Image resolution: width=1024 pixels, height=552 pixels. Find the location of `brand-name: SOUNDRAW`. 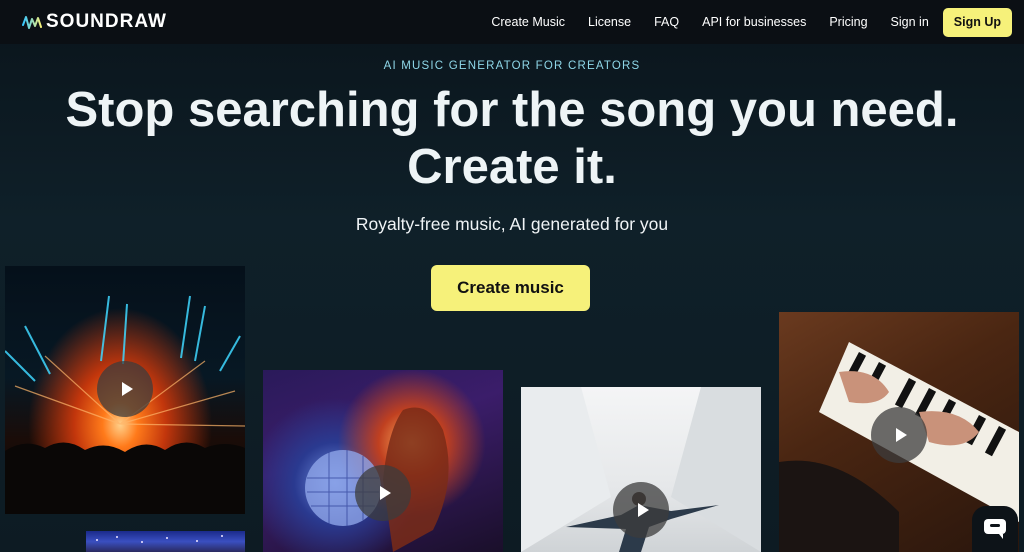

brand-name: SOUNDRAW is located at coordinates (106, 21).